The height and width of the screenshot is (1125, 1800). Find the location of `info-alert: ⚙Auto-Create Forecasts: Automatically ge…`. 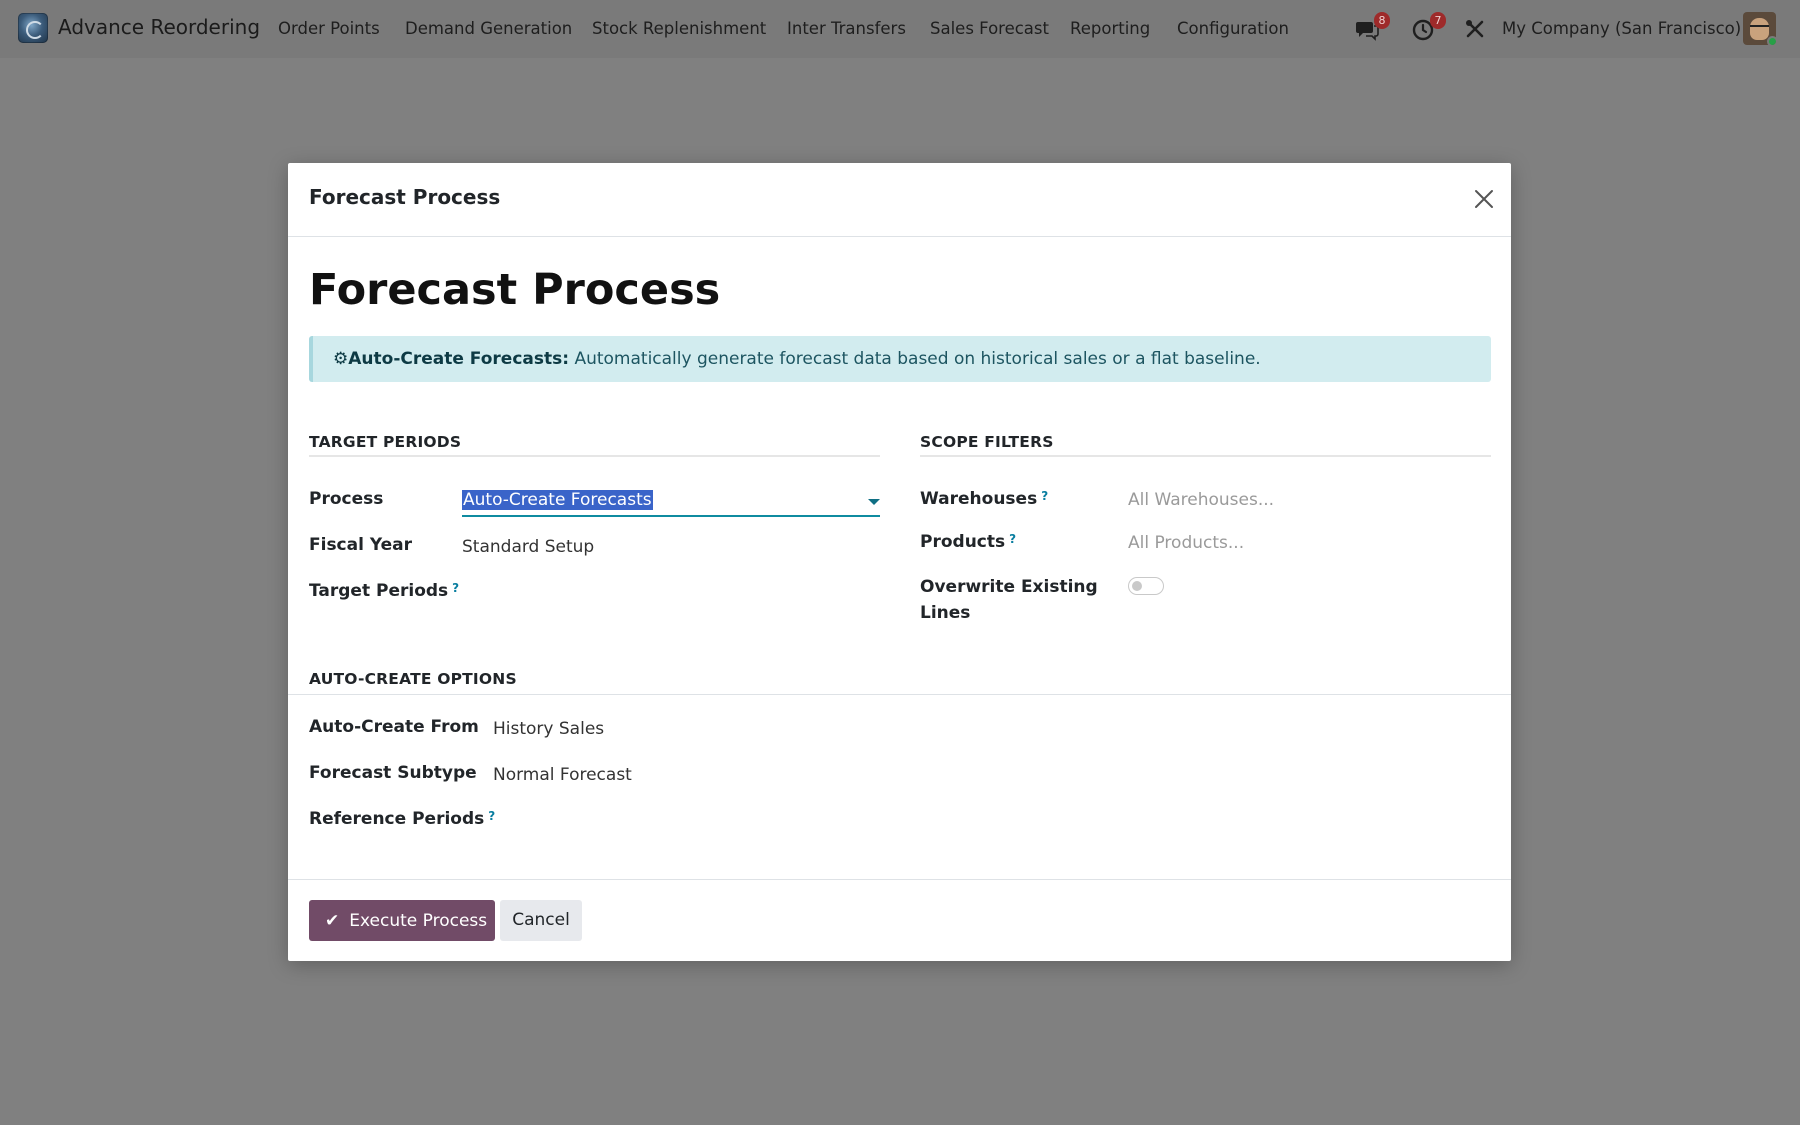

info-alert: ⚙Auto-Create Forecasts: Automatically ge… is located at coordinates (900, 359).